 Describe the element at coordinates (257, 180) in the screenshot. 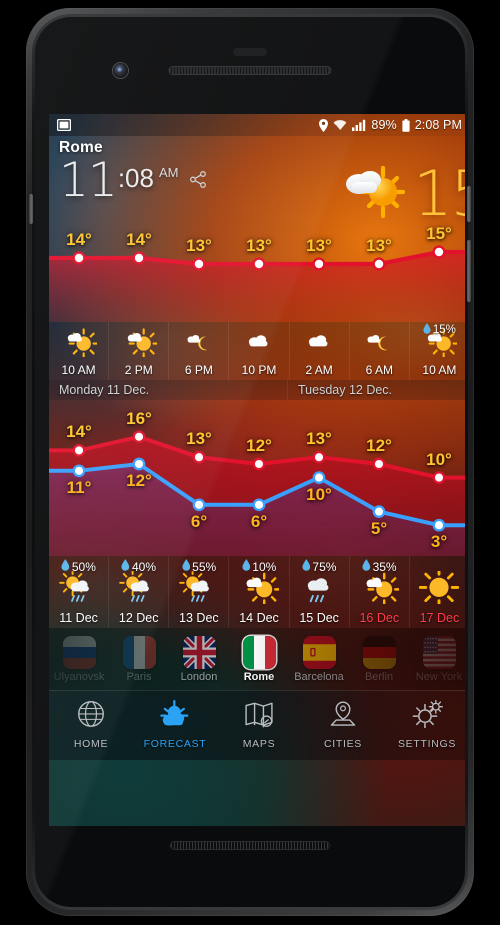

I see `header: Rome 11 :08 AM 1` at that location.